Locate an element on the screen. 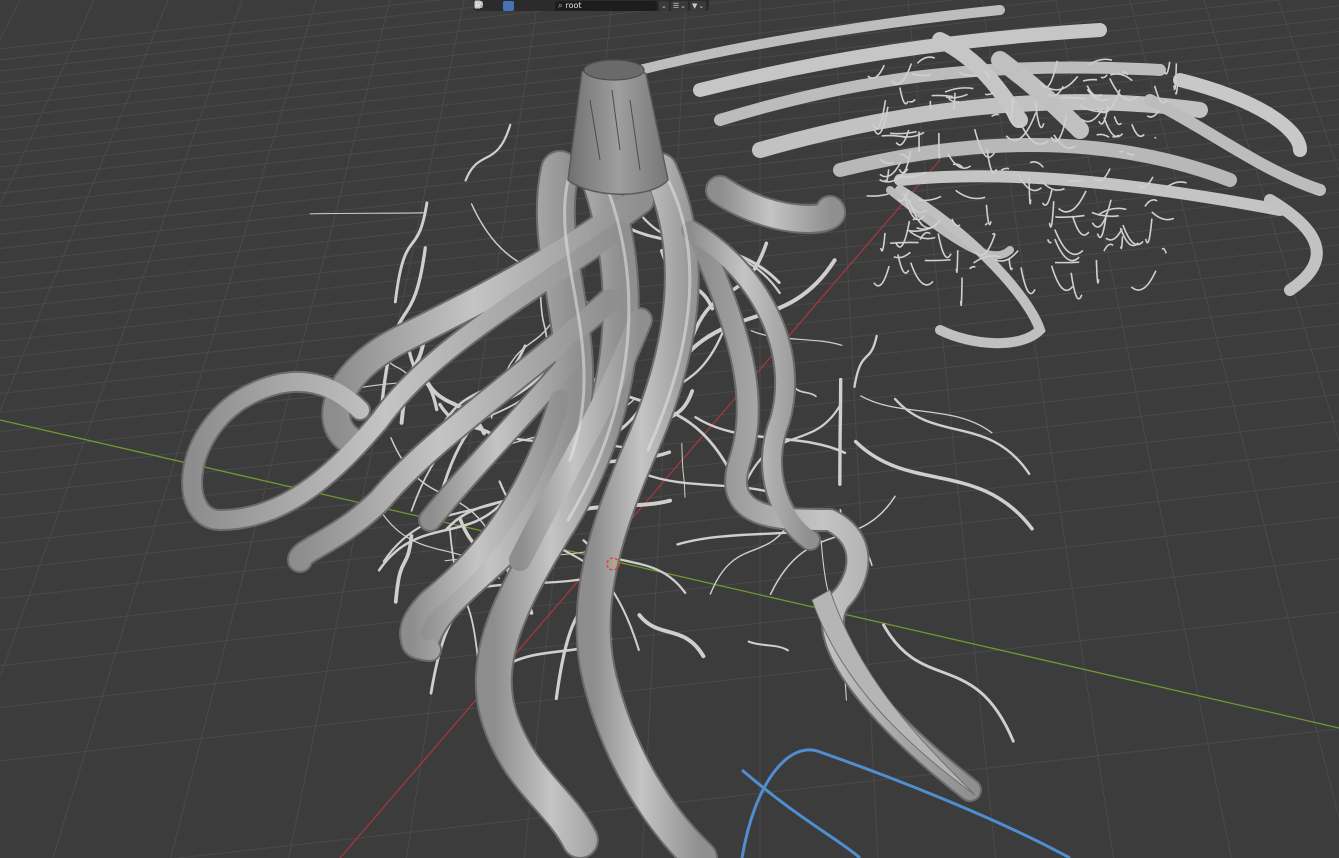 The height and width of the screenshot is (858, 1339). funnel-icon: ▼ is located at coordinates (695, 5).